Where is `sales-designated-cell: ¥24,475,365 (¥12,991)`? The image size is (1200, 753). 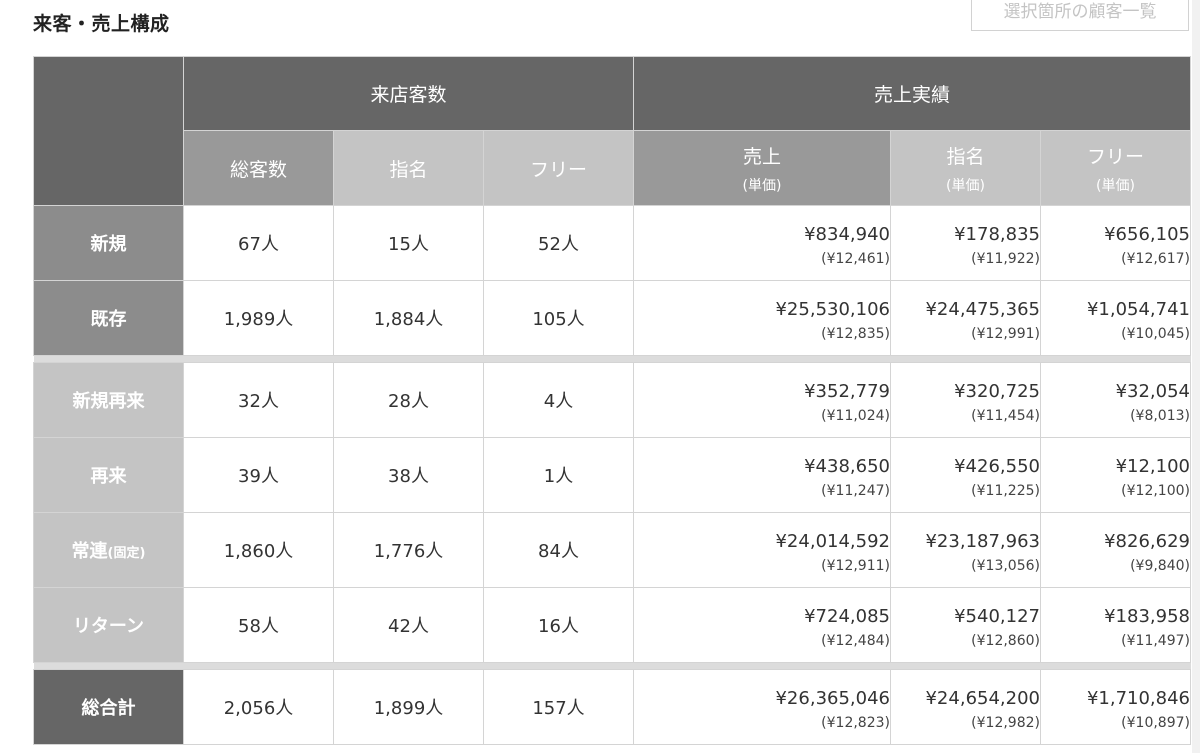
sales-designated-cell: ¥24,475,365 (¥12,991) is located at coordinates (965, 318).